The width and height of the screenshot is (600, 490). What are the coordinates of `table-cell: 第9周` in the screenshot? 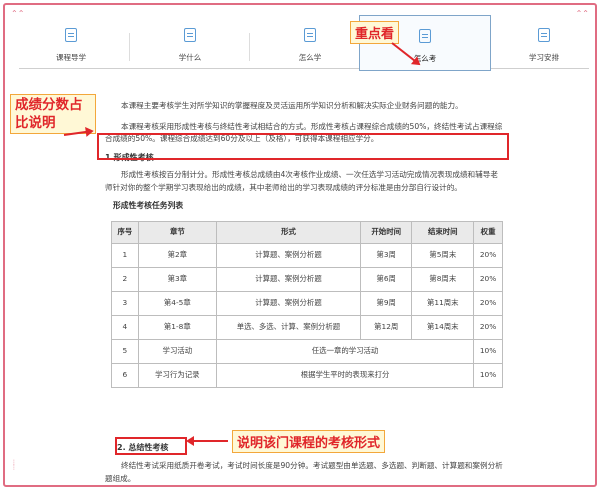 It's located at (386, 303).